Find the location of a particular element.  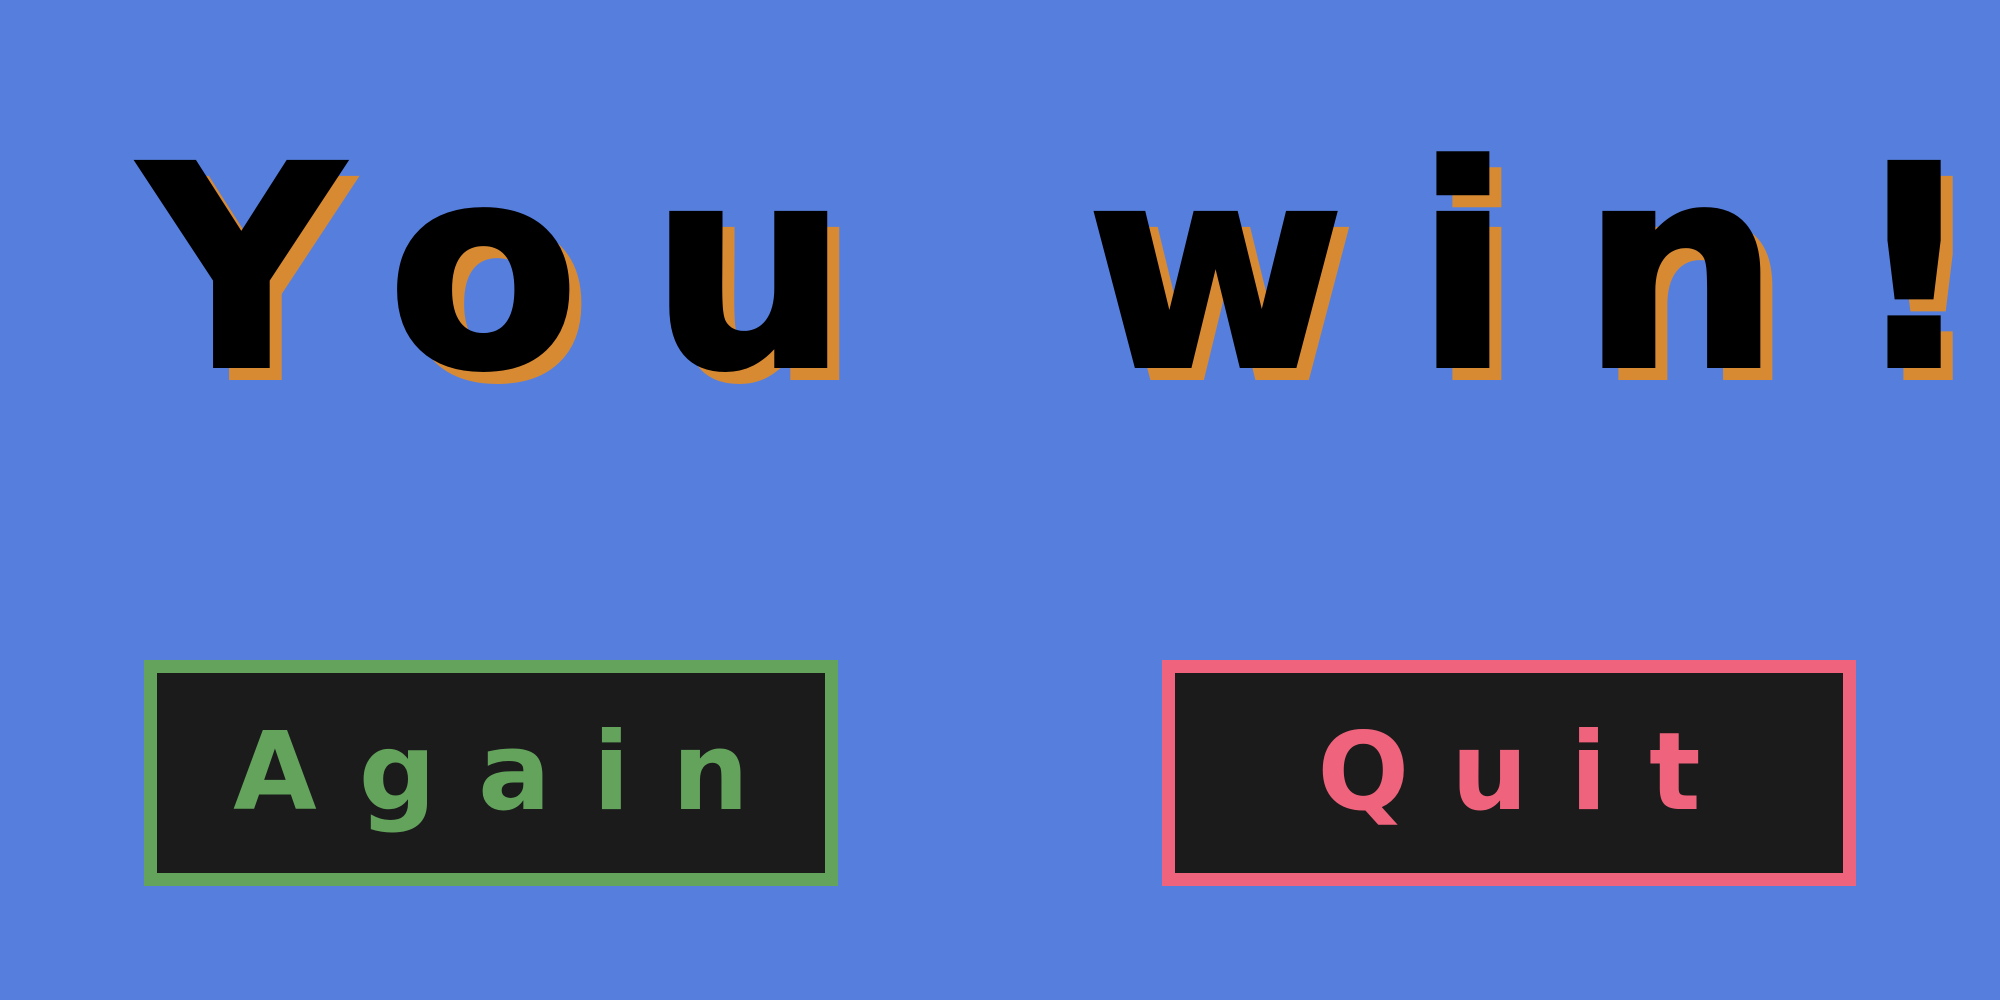

quit-button: Quit is located at coordinates (1509, 773).